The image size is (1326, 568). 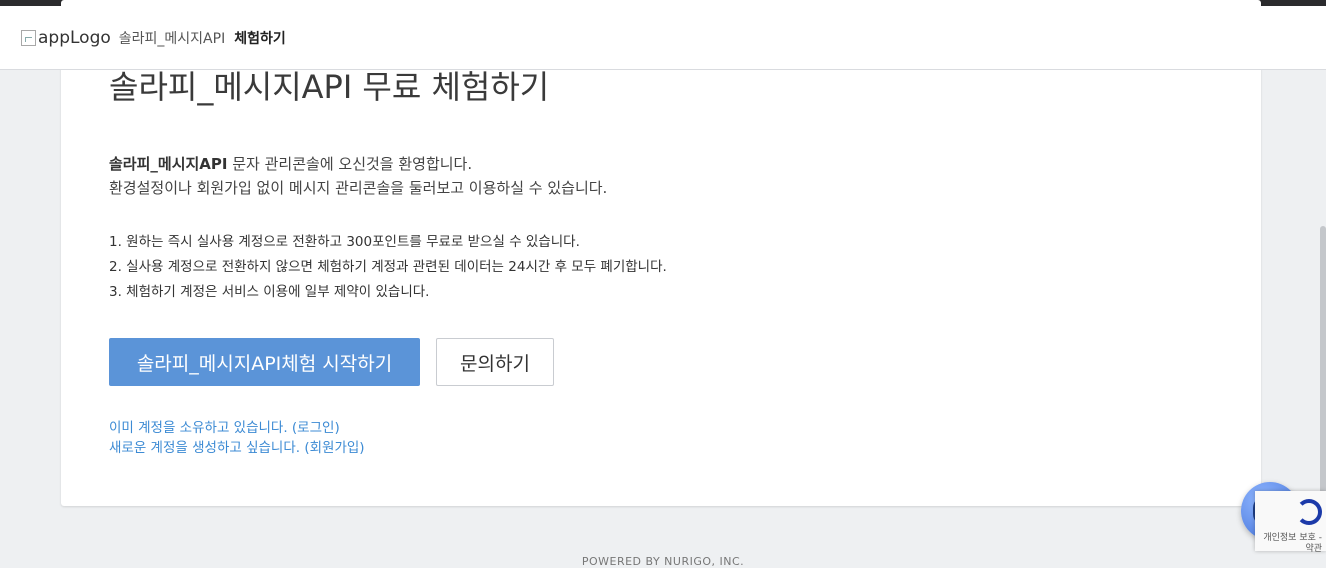 I want to click on signup-link: 새로운 계정을 생성하고 싶습니다. (회원가입), so click(x=237, y=448).